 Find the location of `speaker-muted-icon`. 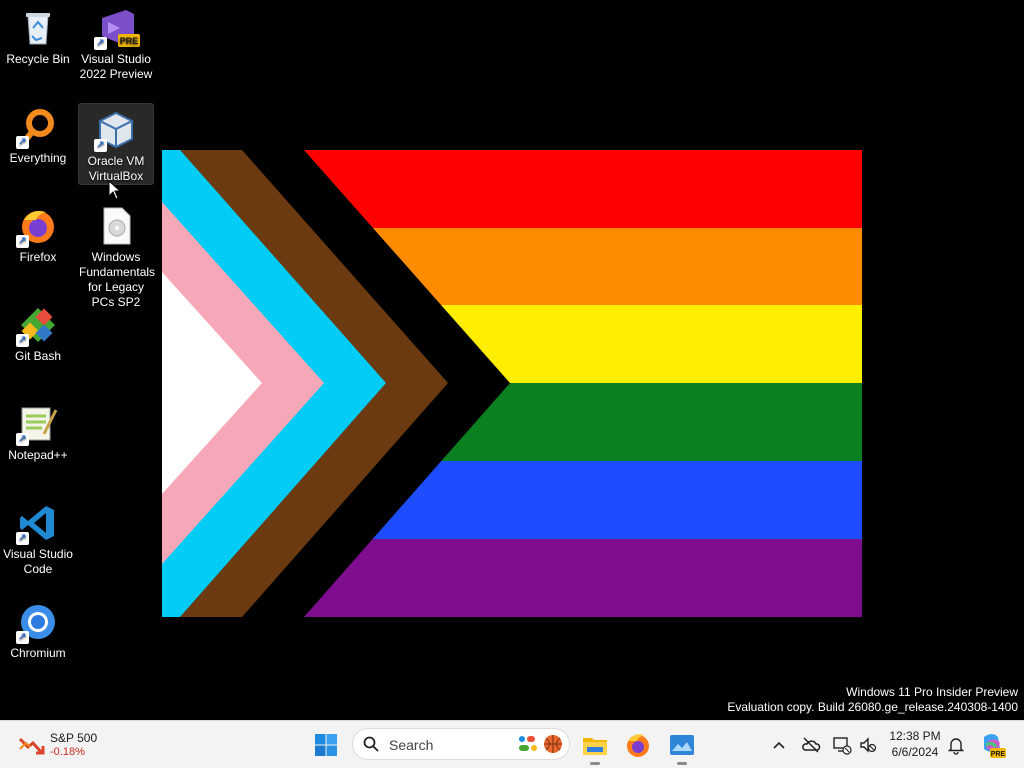

speaker-muted-icon is located at coordinates (868, 745).